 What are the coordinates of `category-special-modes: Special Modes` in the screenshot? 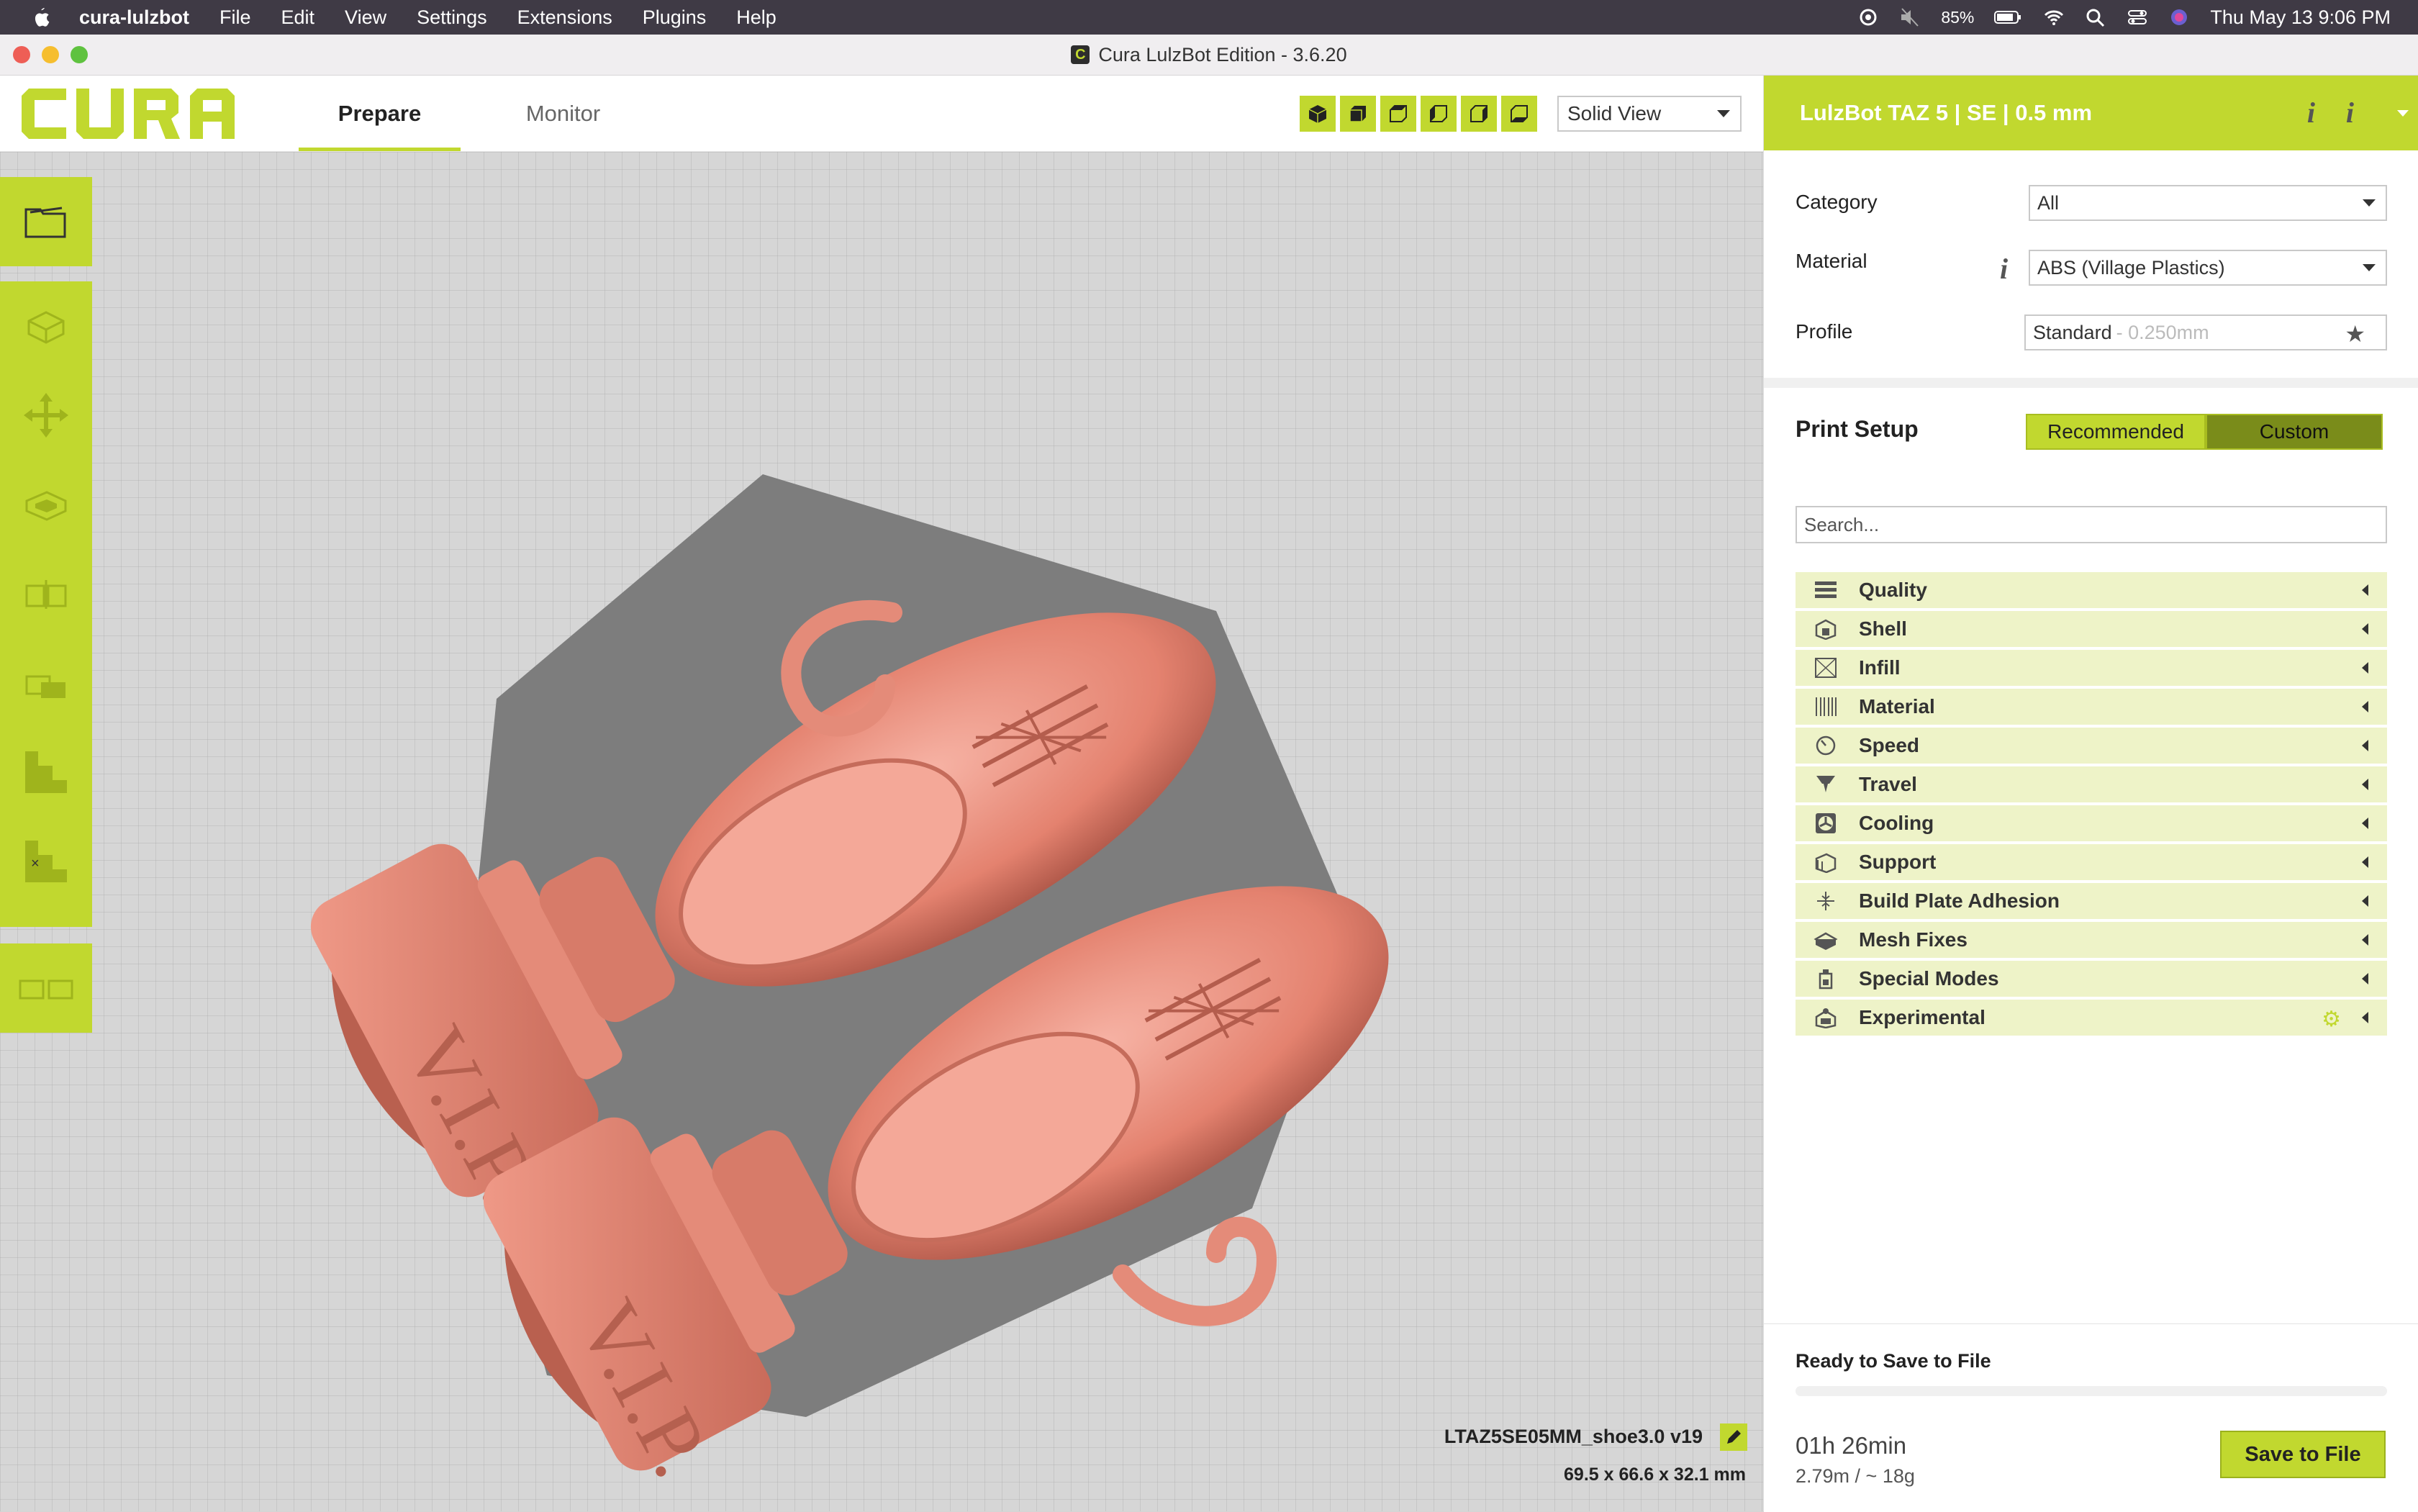 It's located at (2091, 979).